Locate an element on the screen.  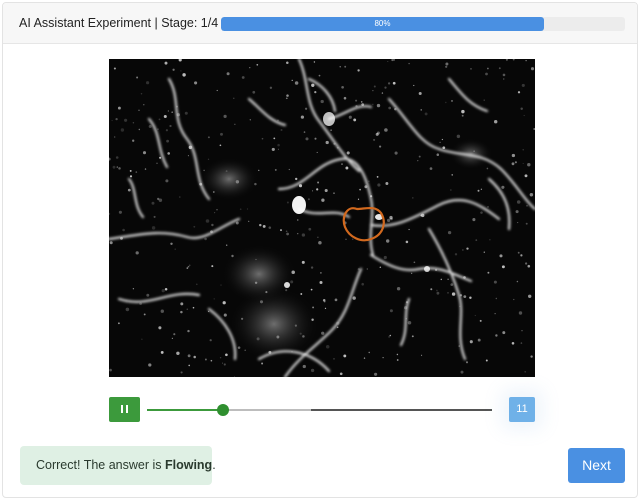
progress-label: 80% is located at coordinates (382, 23).